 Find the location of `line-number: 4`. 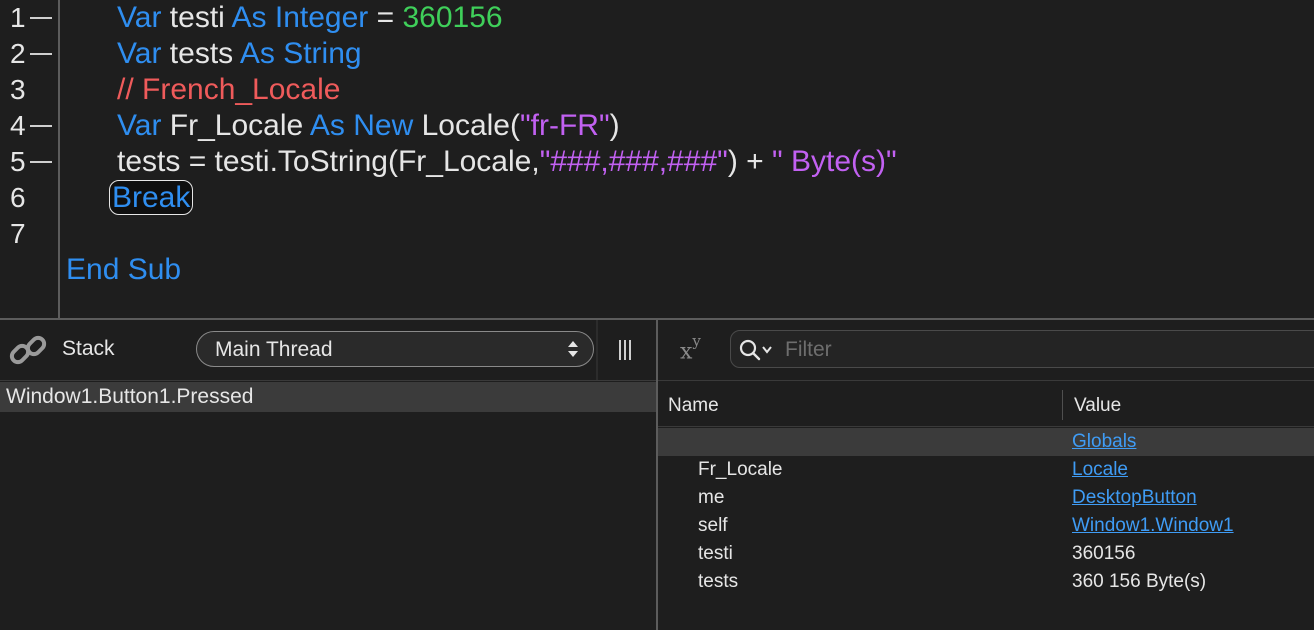

line-number: 4 is located at coordinates (31, 126).